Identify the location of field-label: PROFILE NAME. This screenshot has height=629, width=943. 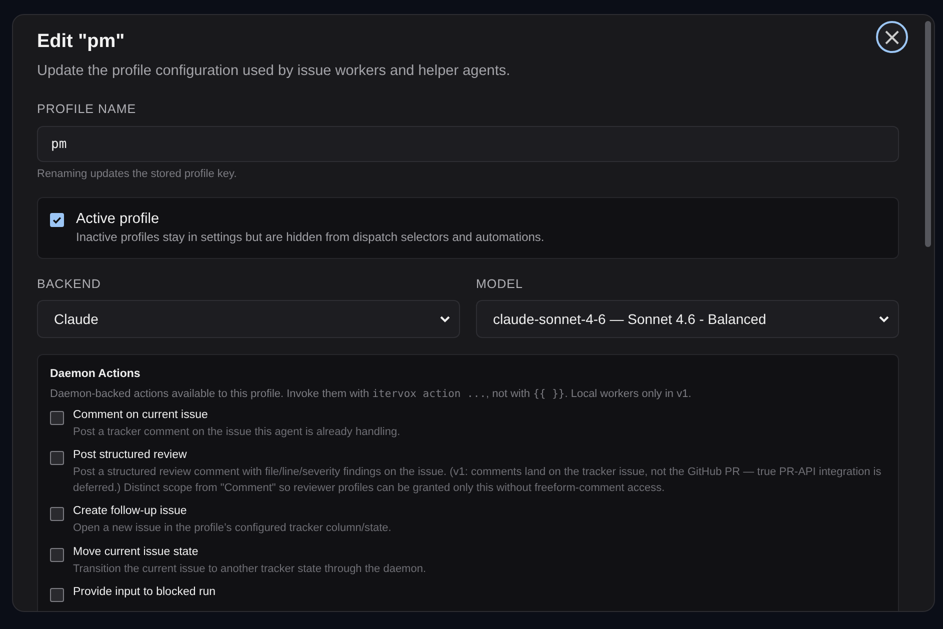
(86, 109).